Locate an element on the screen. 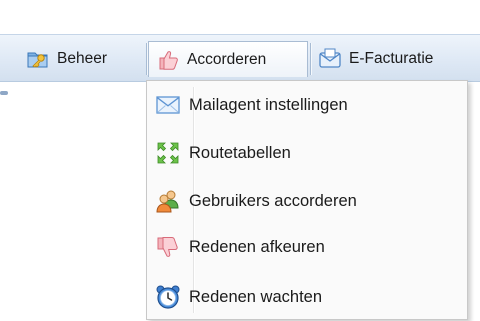 Image resolution: width=480 pixels, height=321 pixels. dropdown-item-label: Redenen wachten is located at coordinates (256, 296).